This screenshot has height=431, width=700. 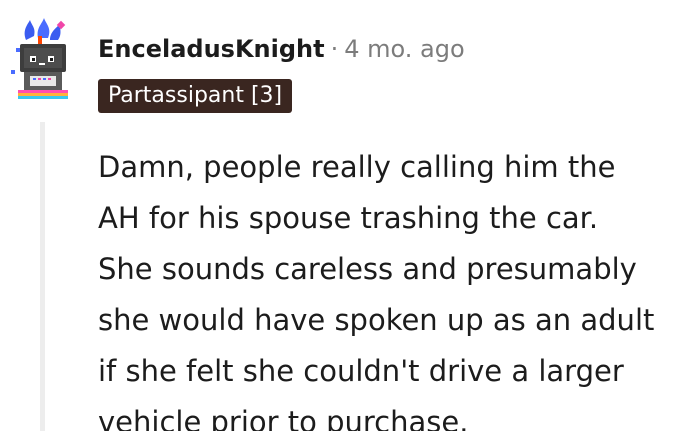 What do you see at coordinates (211, 49) in the screenshot?
I see `username-link: EnceladusKnight` at bounding box center [211, 49].